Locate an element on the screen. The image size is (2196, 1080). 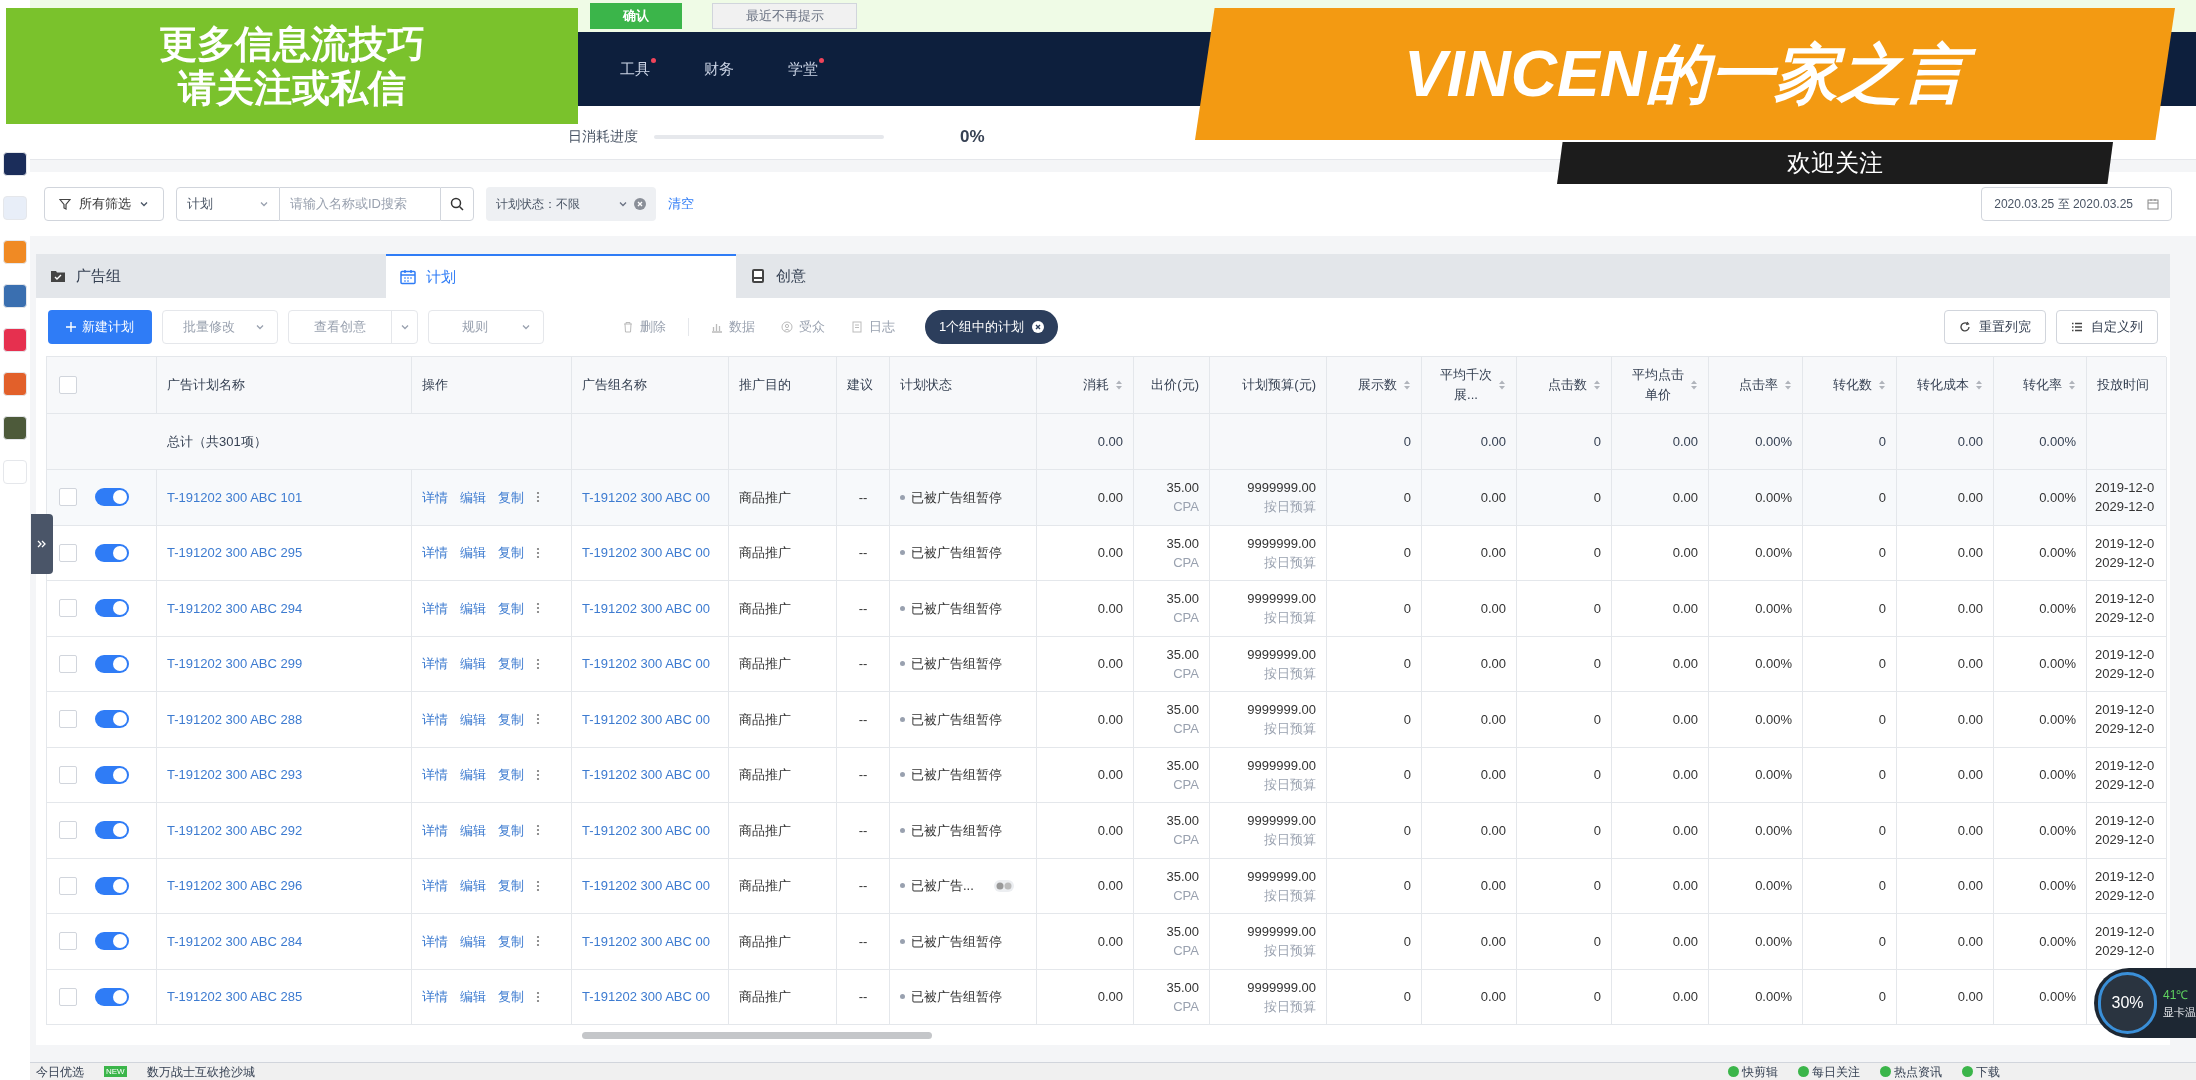
search-field: 请输入名称或ID搜索 is located at coordinates (360, 204).